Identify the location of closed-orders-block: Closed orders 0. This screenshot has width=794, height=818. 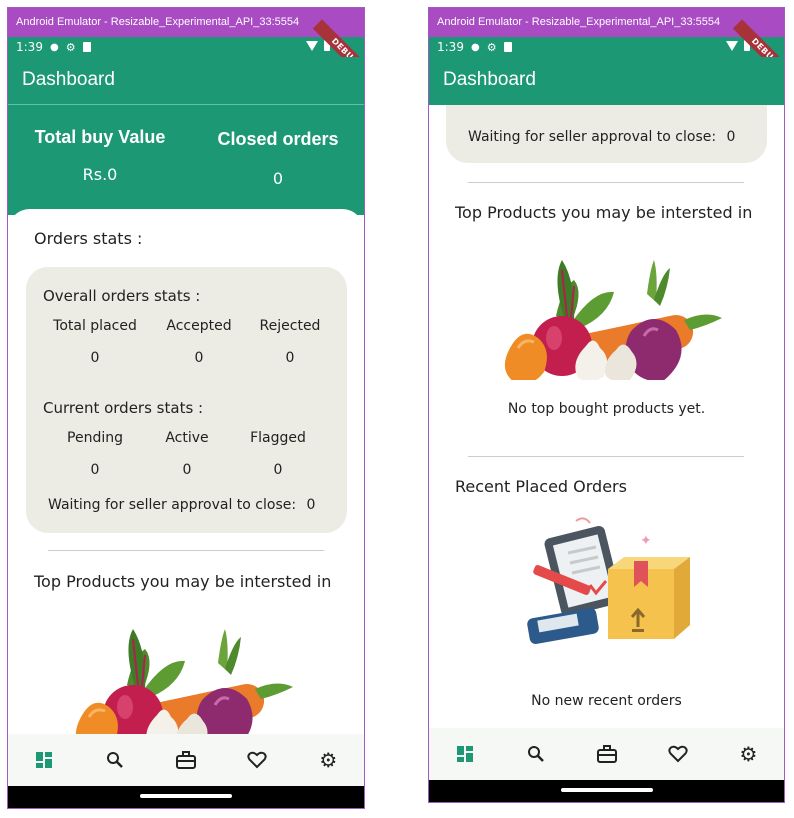
(278, 158).